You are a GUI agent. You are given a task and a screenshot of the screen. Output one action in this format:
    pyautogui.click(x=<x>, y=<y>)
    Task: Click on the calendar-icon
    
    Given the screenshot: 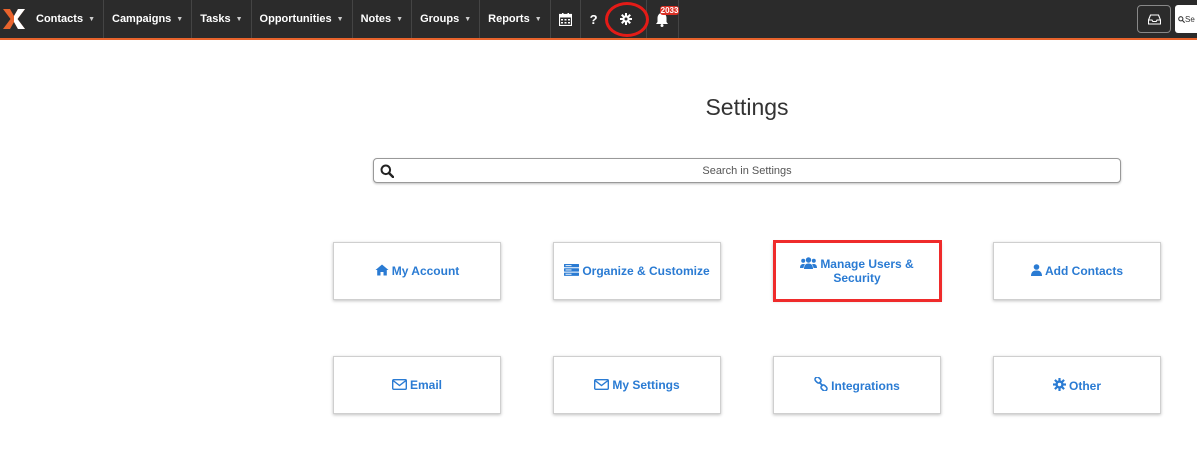 What is the action you would take?
    pyautogui.click(x=565, y=19)
    